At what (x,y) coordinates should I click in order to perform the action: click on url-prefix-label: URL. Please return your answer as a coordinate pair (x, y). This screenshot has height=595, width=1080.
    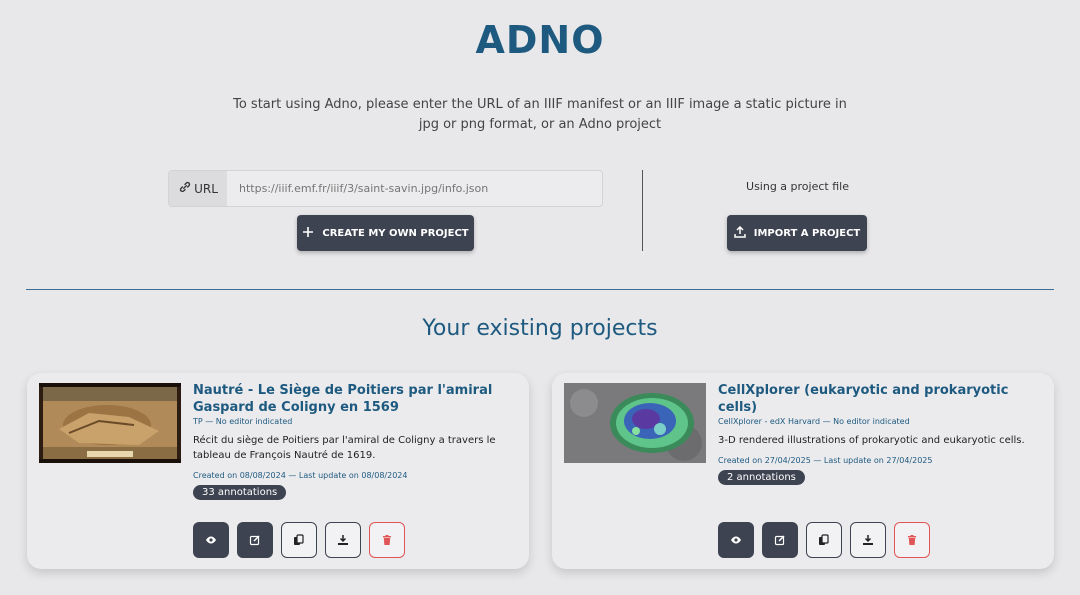
    Looking at the image, I should click on (206, 188).